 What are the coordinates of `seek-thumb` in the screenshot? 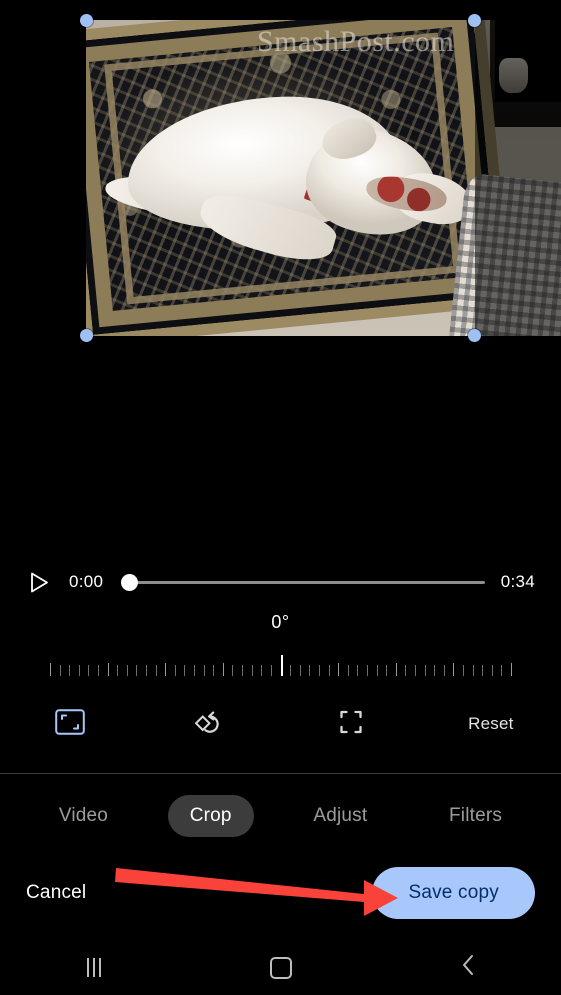 It's located at (130, 582).